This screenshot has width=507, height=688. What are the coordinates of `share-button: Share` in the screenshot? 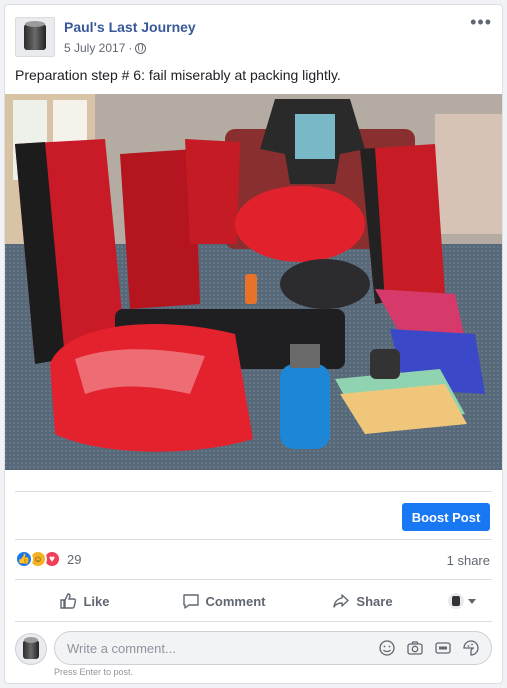 It's located at (362, 601).